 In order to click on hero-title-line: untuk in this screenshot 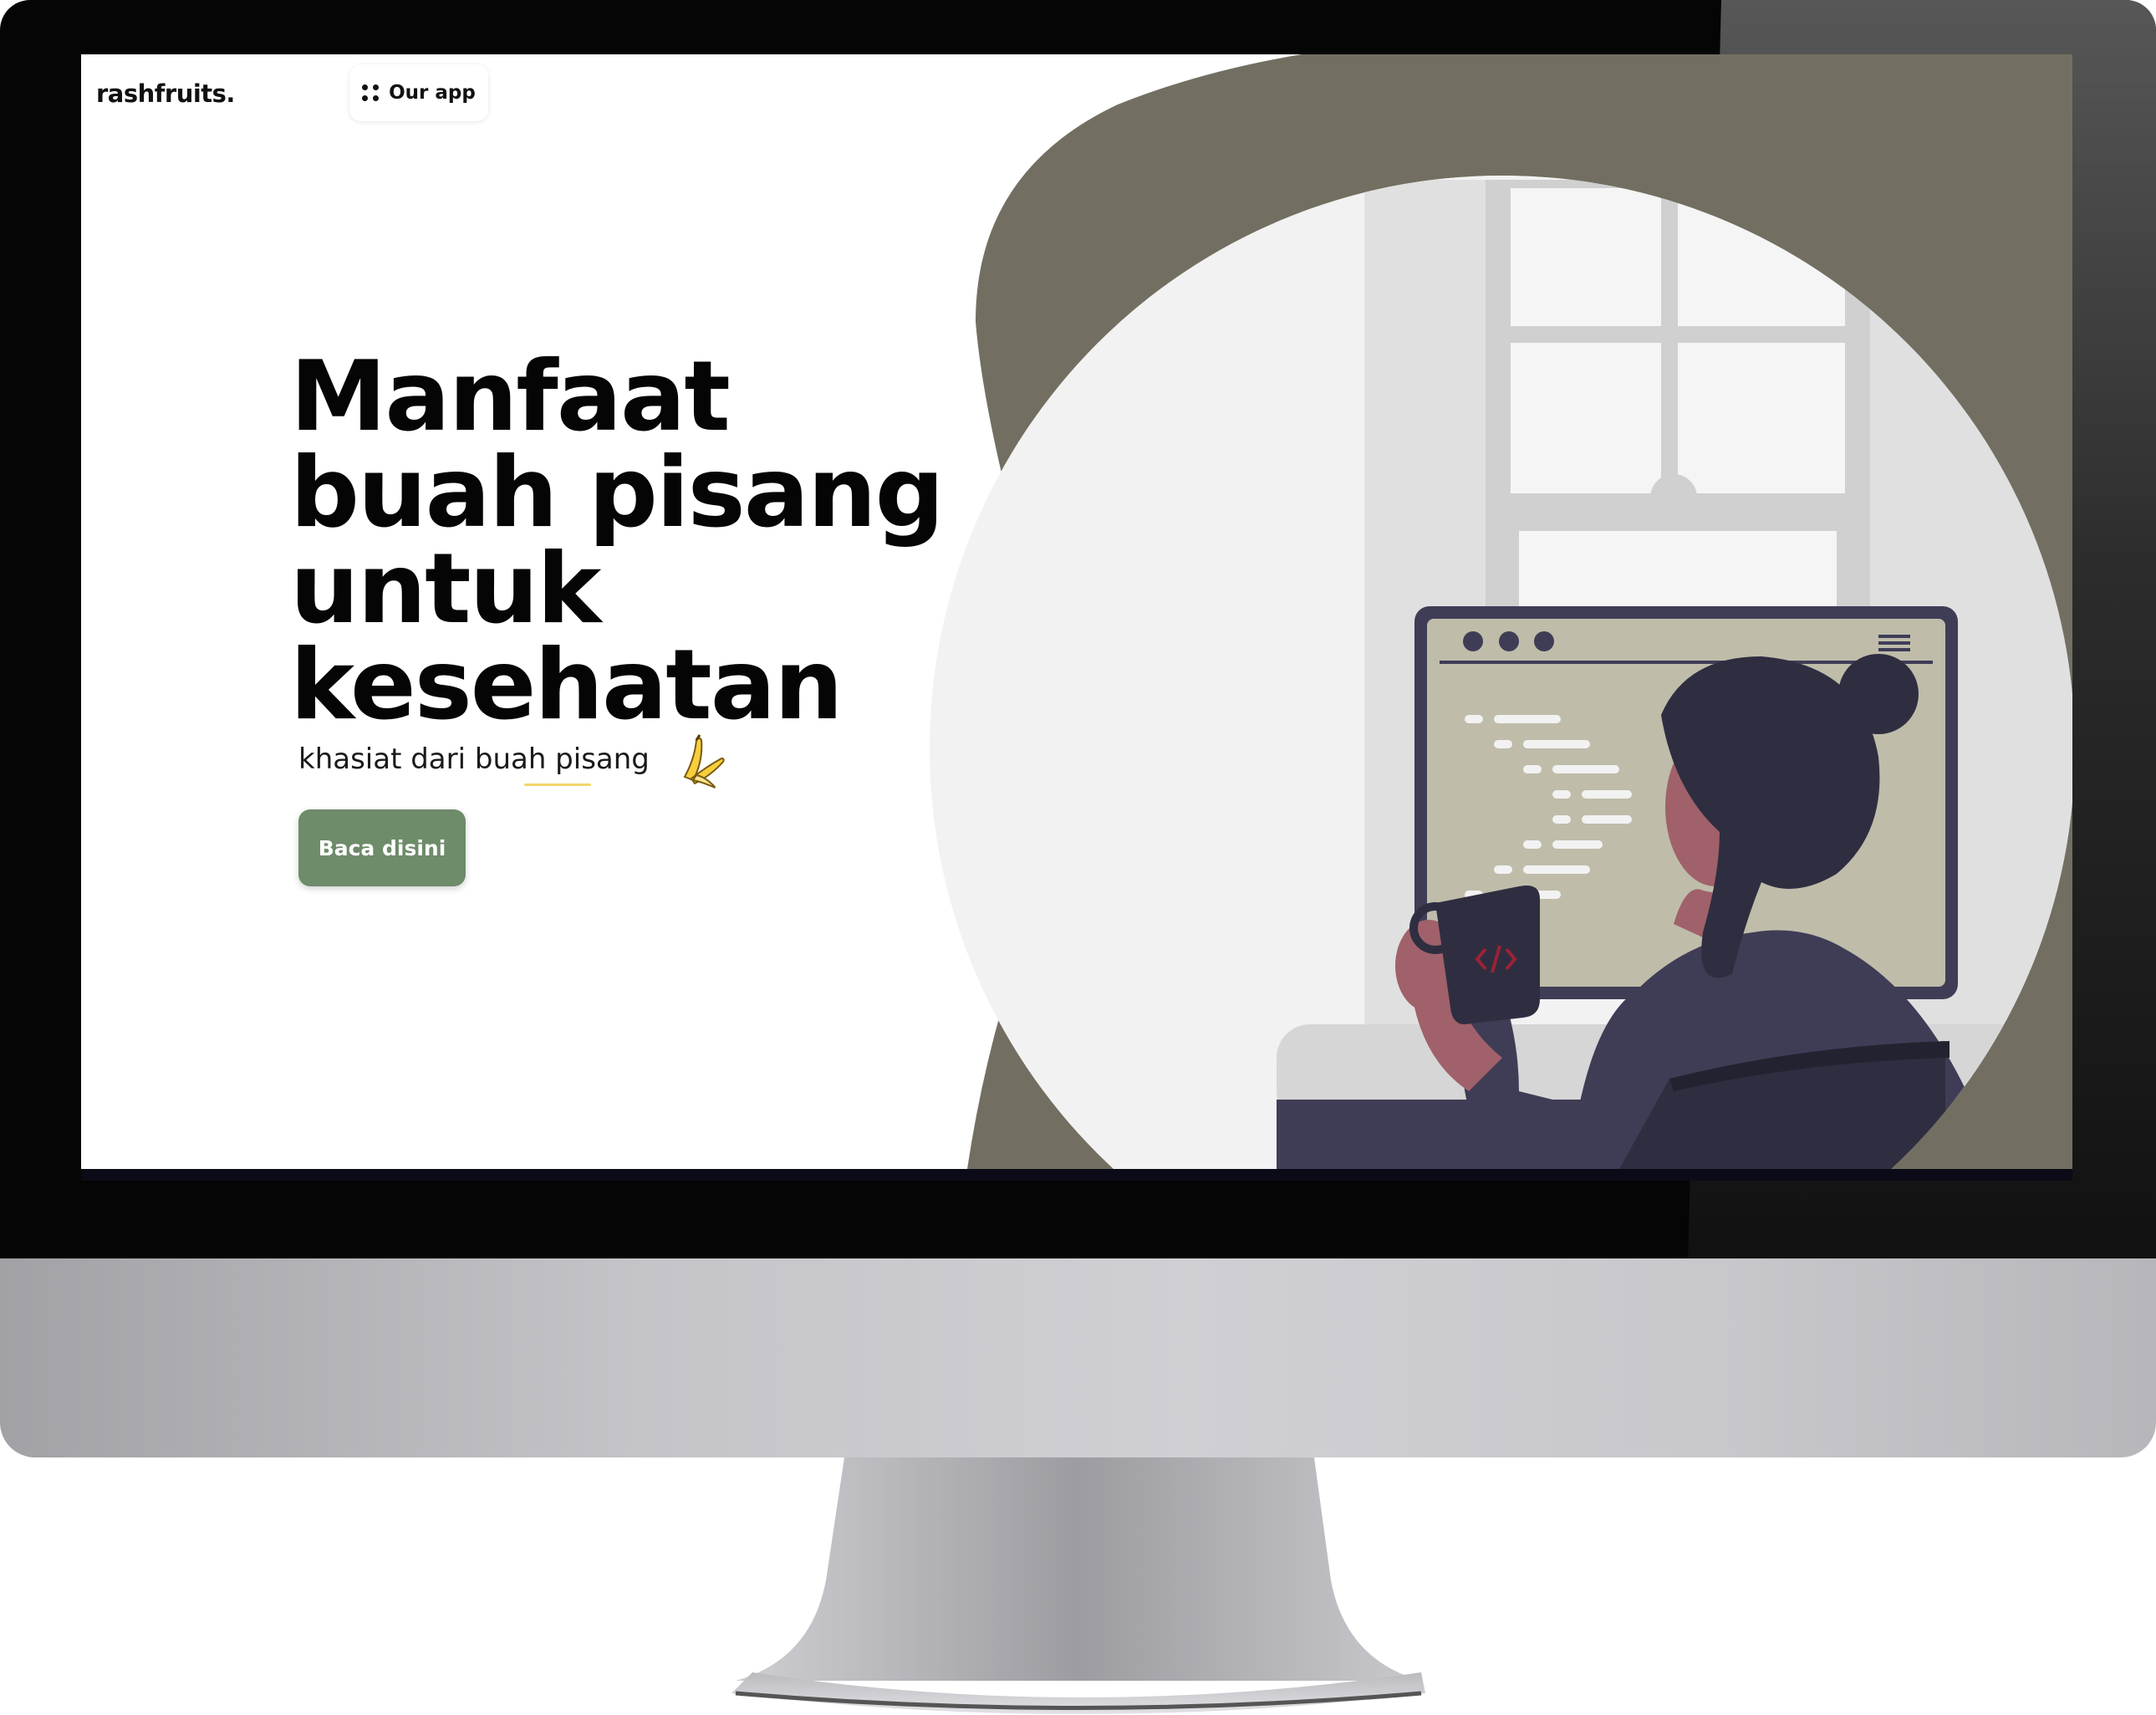, I will do `click(445, 589)`.